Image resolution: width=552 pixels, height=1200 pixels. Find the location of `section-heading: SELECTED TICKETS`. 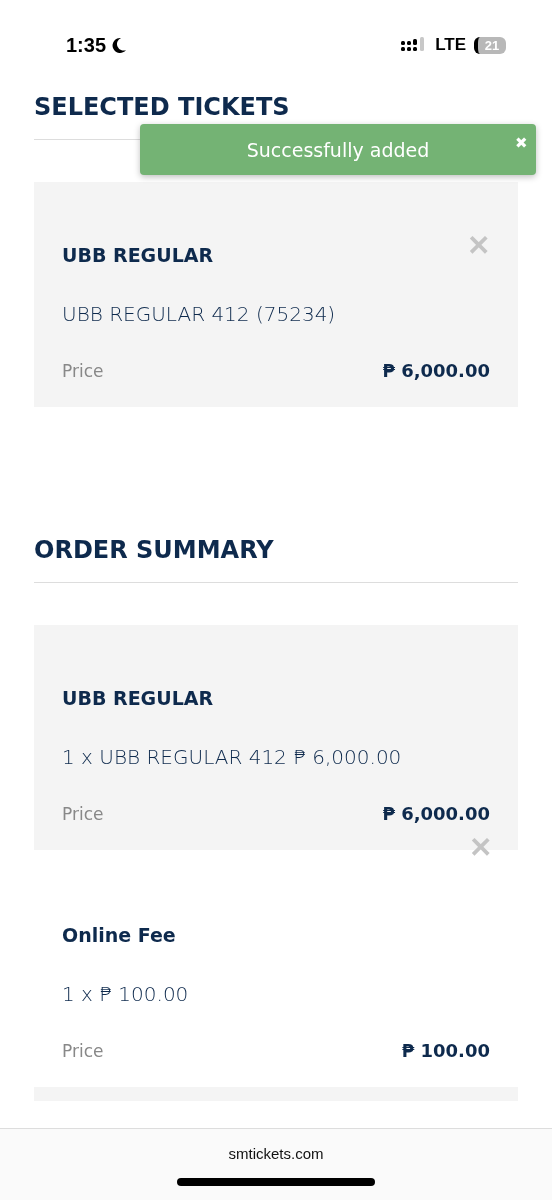

section-heading: SELECTED TICKETS is located at coordinates (162, 107).